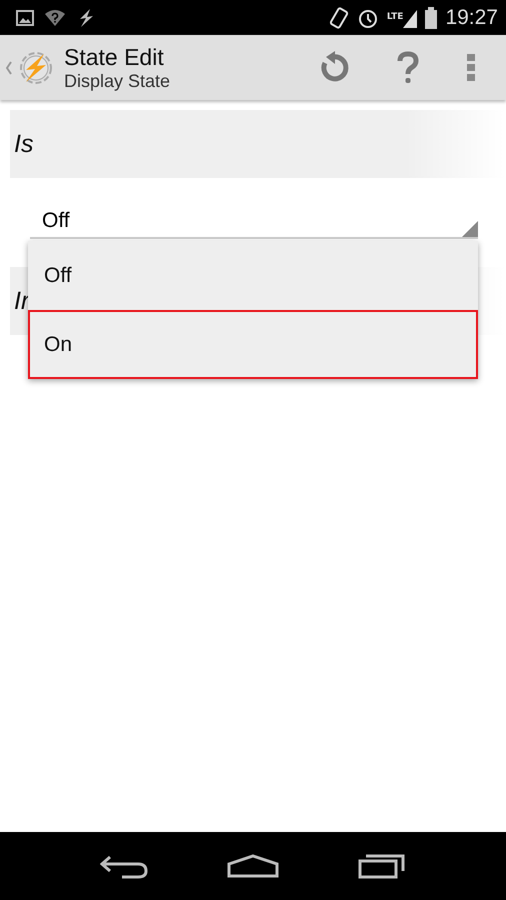  What do you see at coordinates (471, 18) in the screenshot?
I see `clock: 19:27` at bounding box center [471, 18].